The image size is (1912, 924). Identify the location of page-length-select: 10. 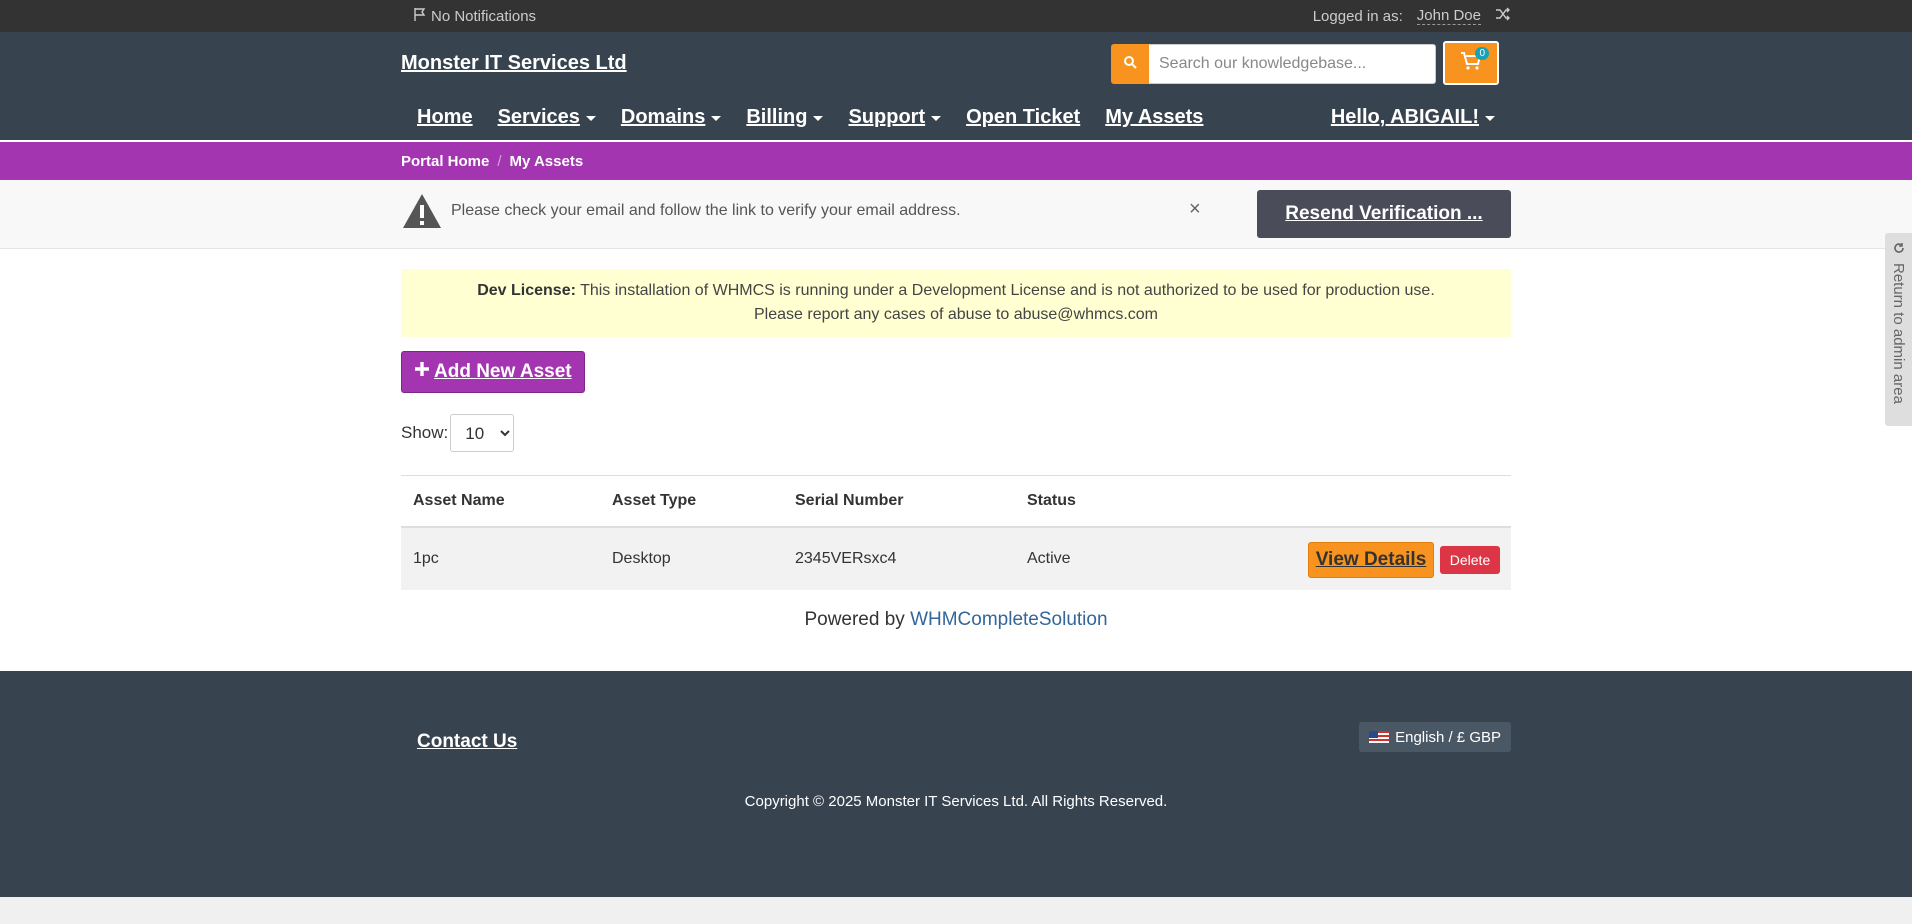
(482, 433).